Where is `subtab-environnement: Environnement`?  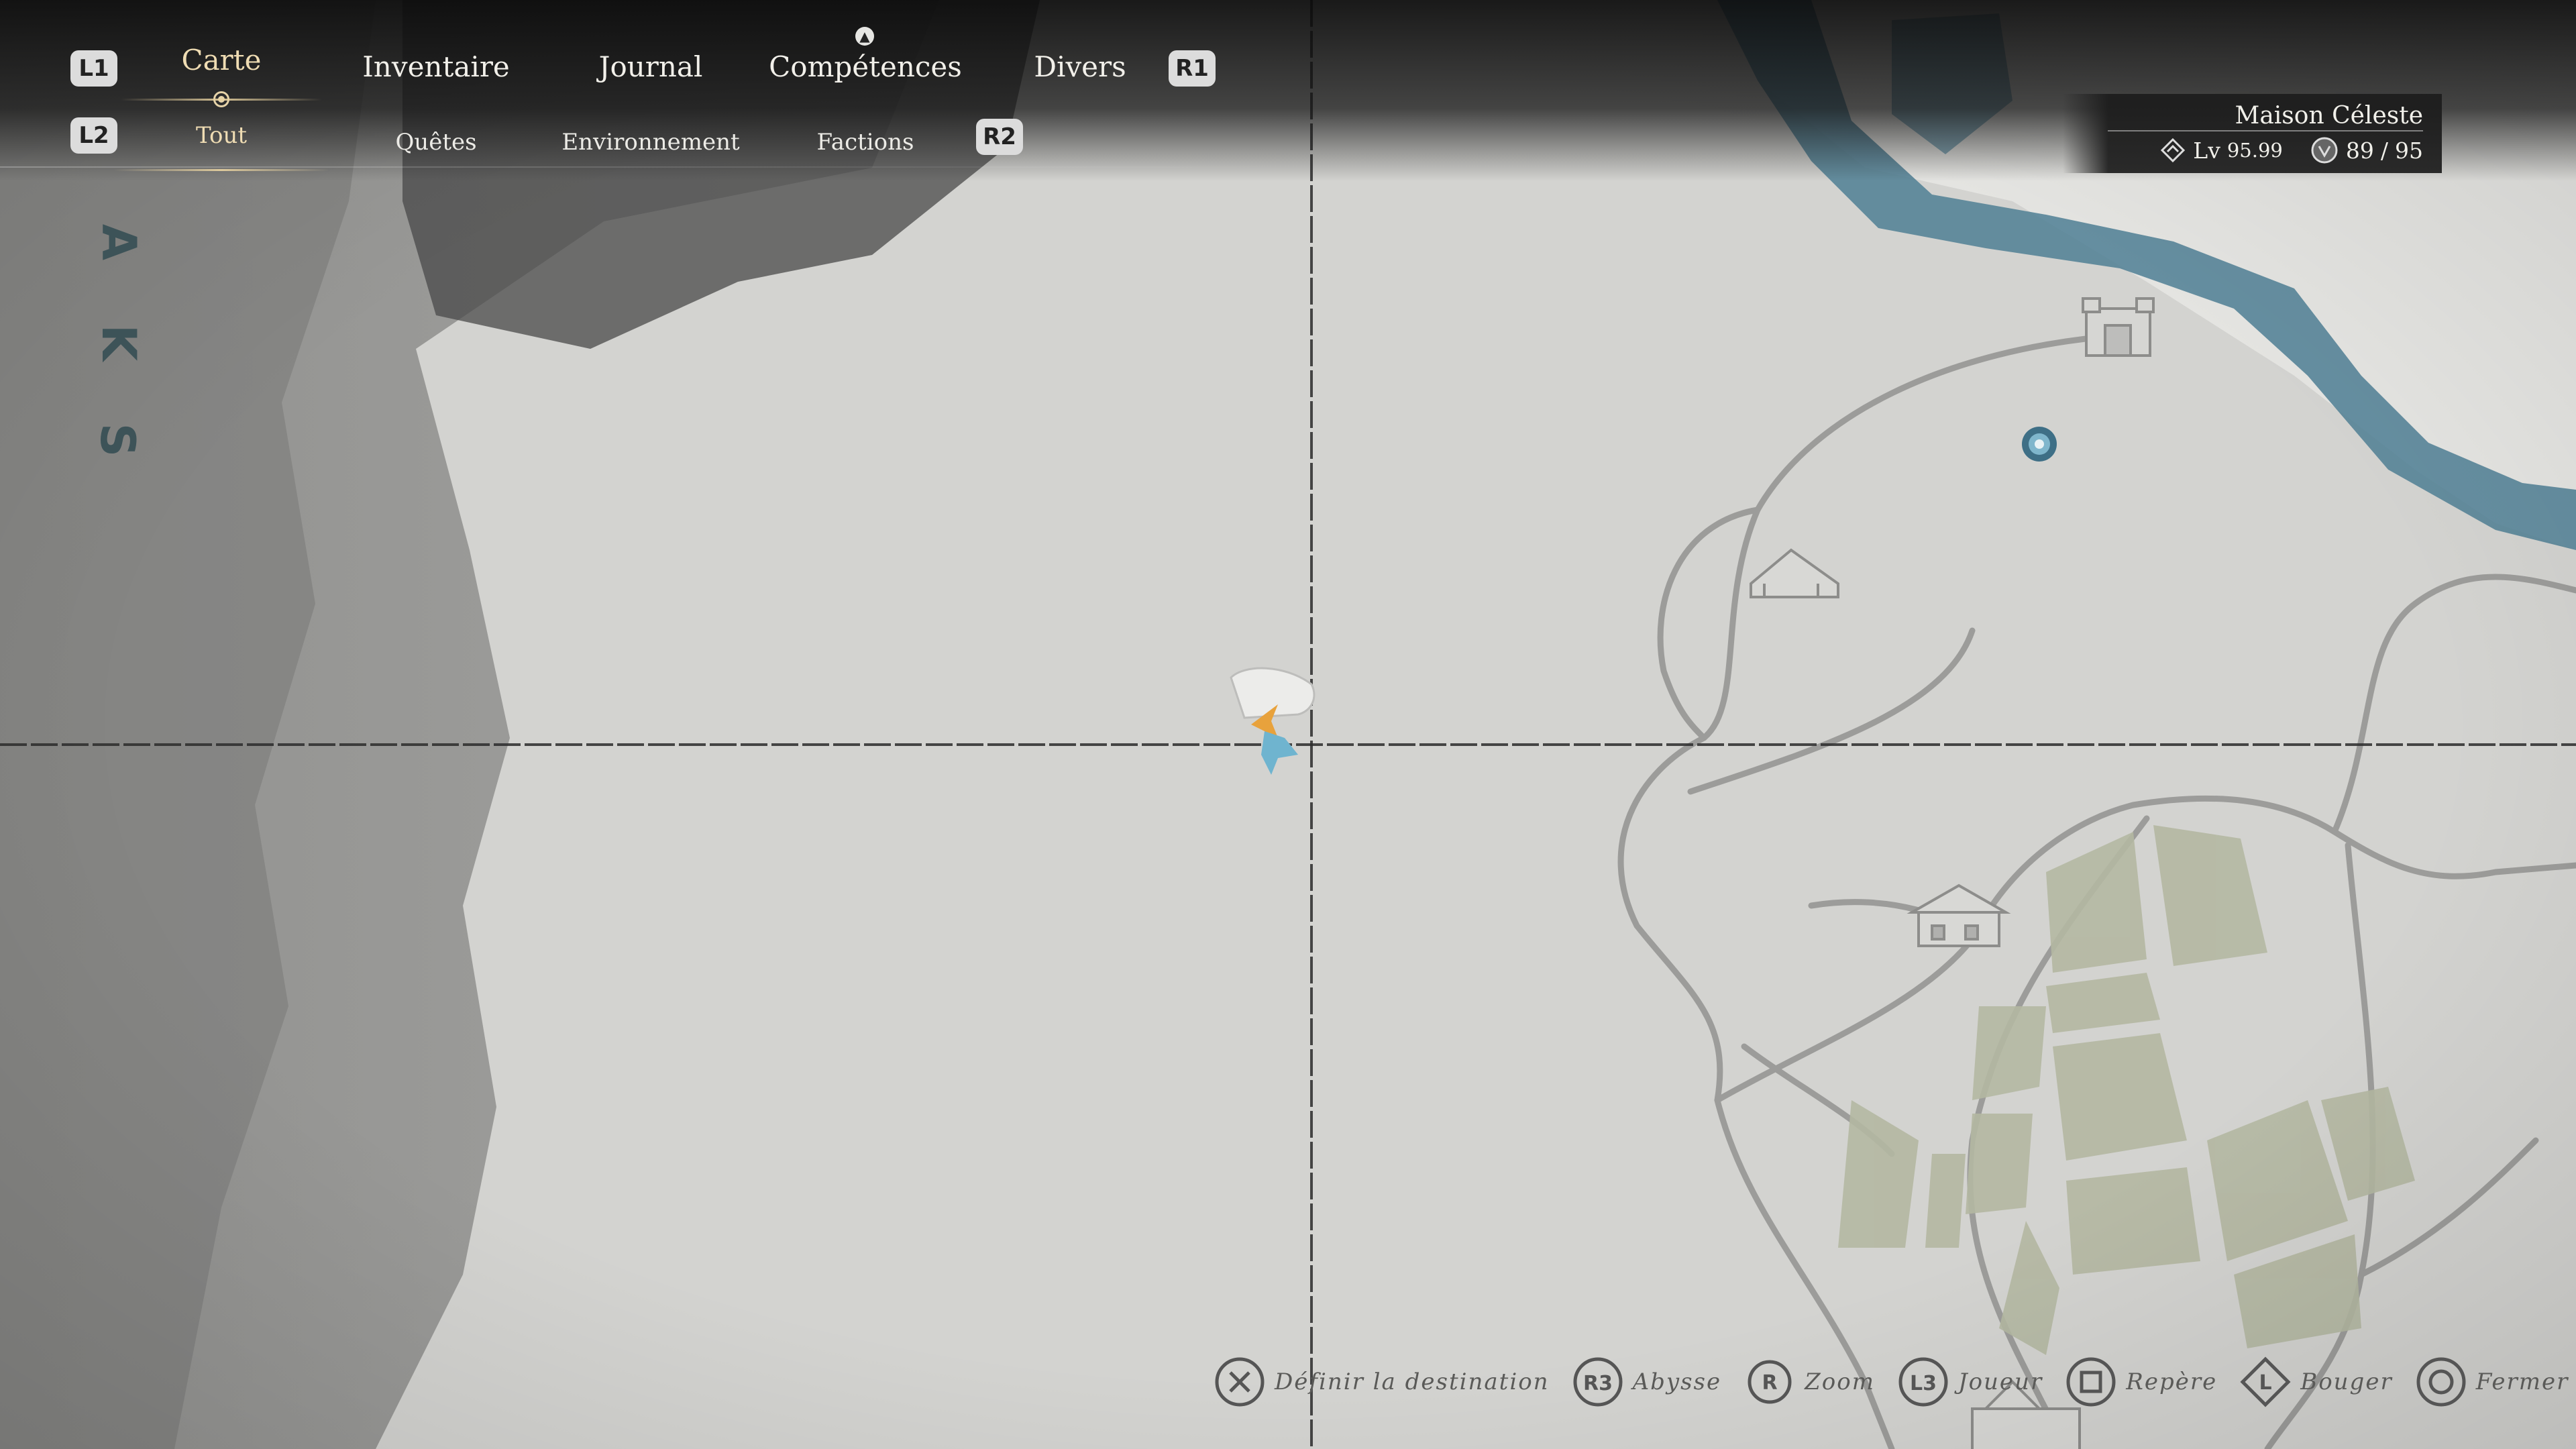 subtab-environnement: Environnement is located at coordinates (650, 142).